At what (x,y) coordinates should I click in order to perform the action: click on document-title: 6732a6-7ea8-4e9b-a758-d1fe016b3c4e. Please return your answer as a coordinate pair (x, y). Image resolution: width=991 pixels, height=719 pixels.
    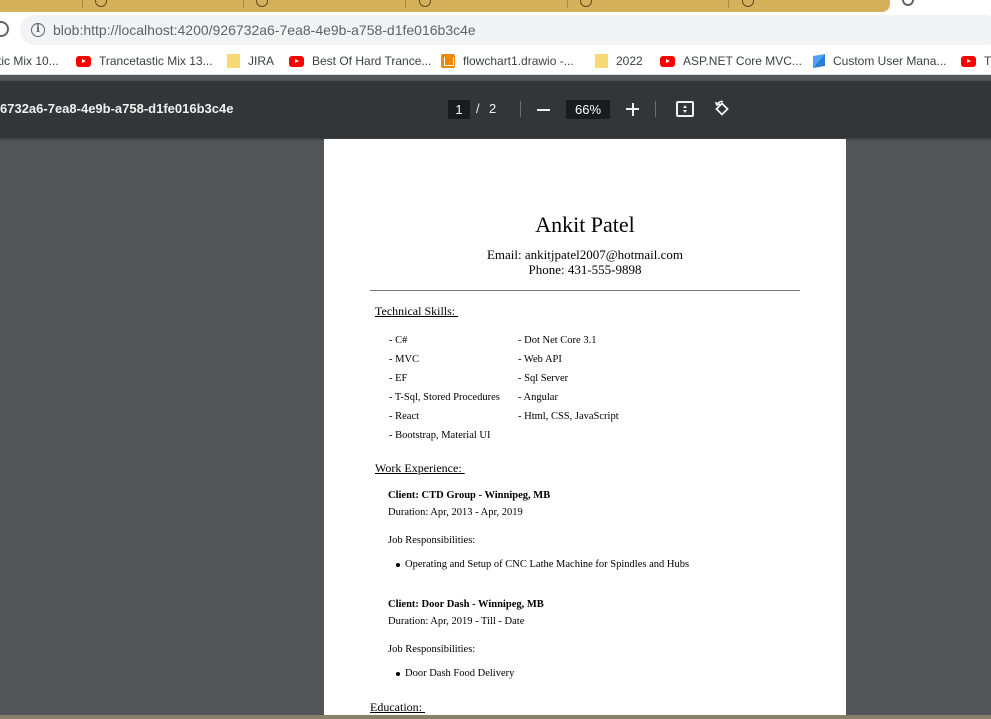
    Looking at the image, I should click on (117, 108).